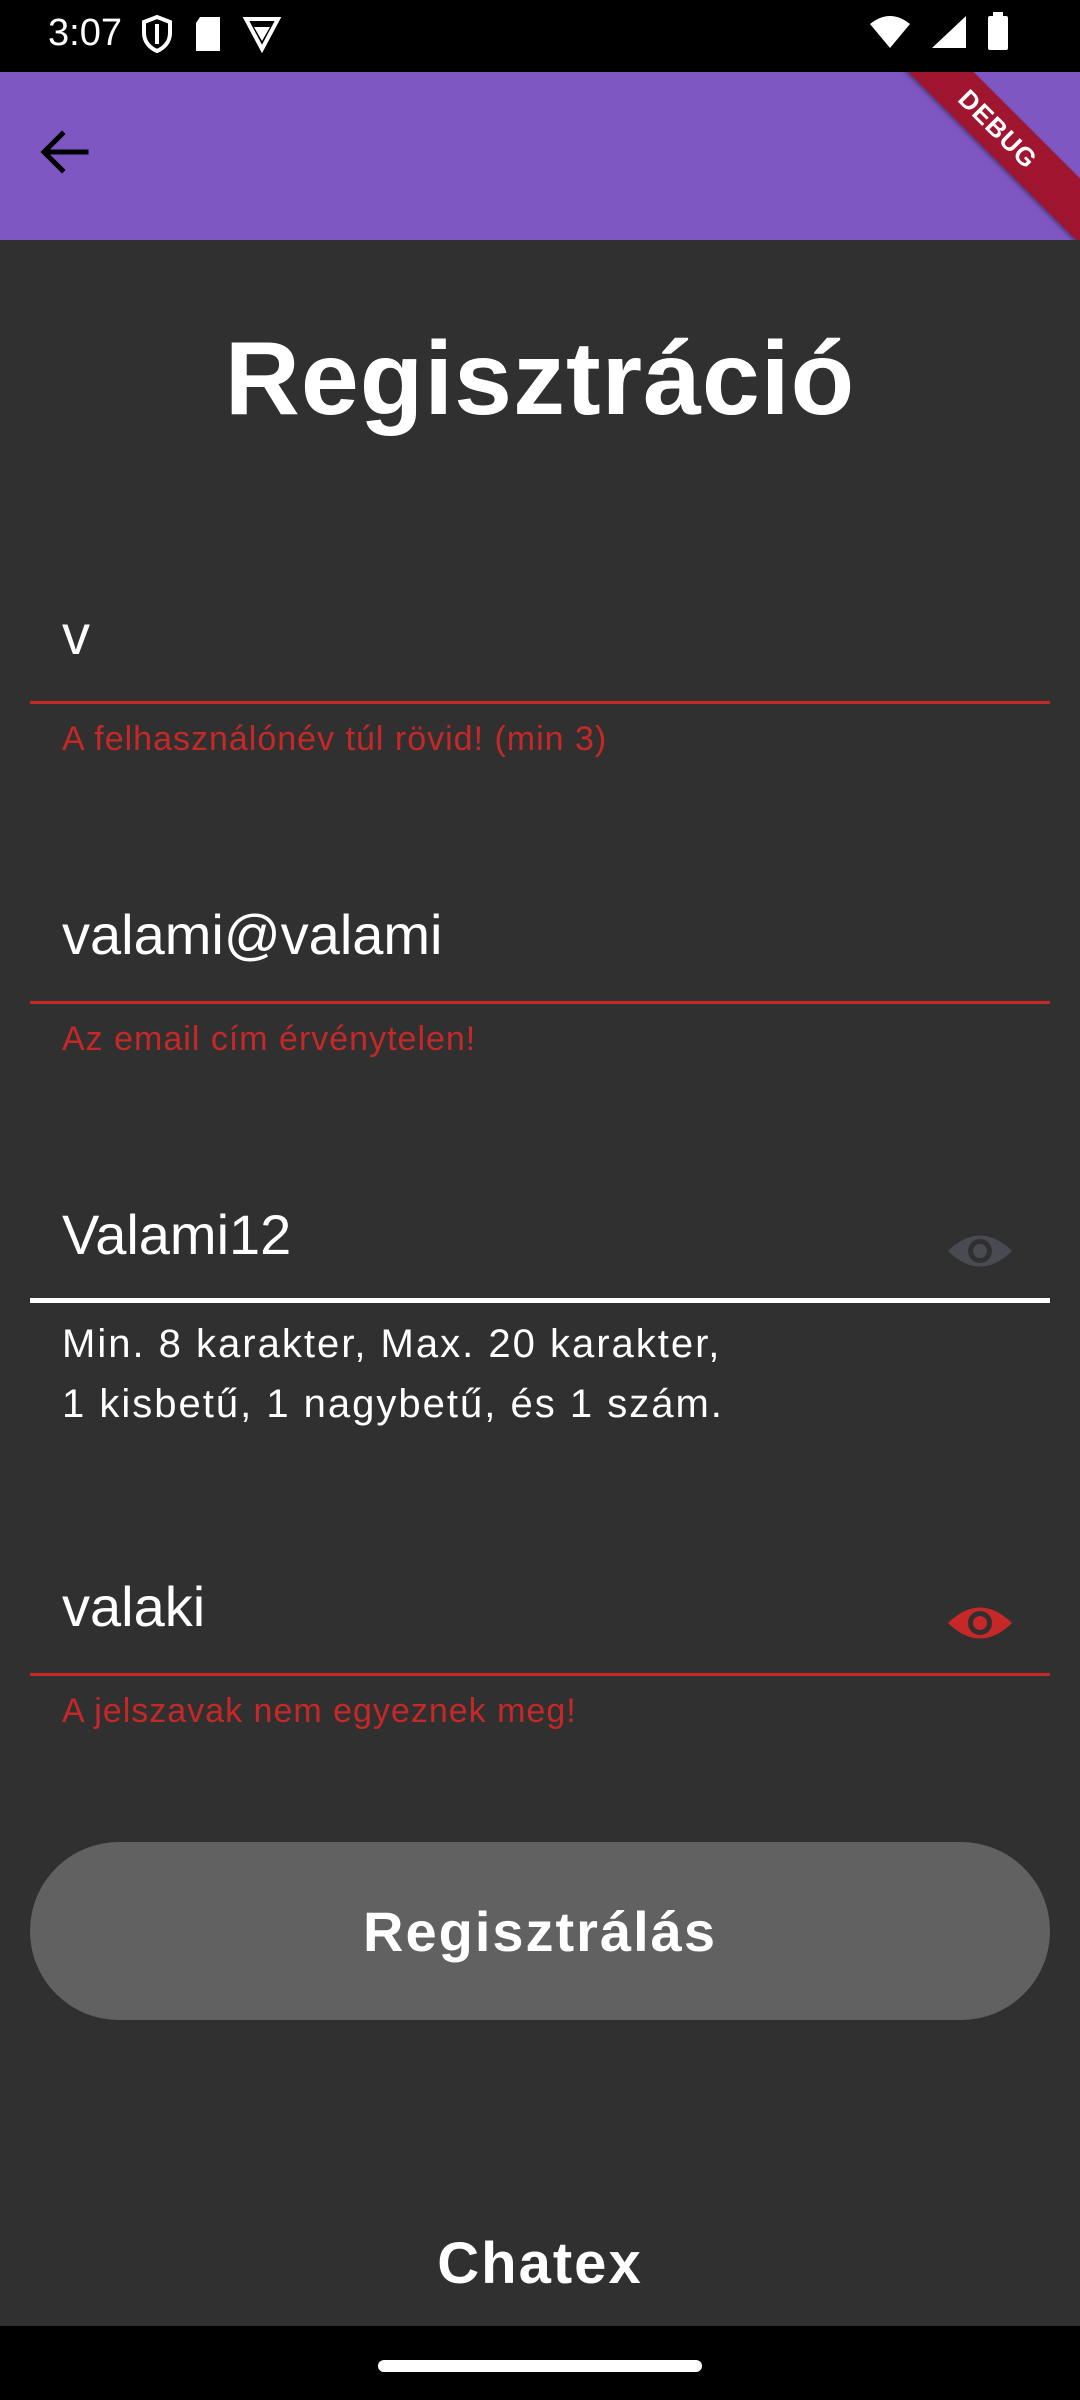 Image resolution: width=1080 pixels, height=2400 pixels. I want to click on password-confirm-input: valaki, so click(133, 1606).